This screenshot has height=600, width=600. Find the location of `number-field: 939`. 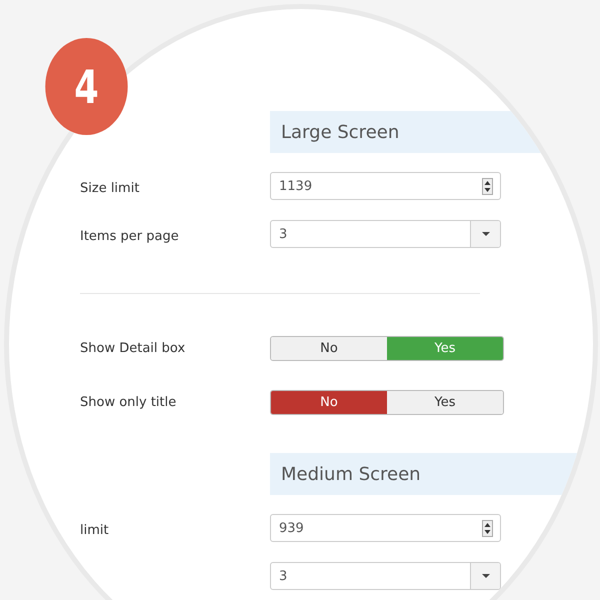

number-field: 939 is located at coordinates (385, 528).